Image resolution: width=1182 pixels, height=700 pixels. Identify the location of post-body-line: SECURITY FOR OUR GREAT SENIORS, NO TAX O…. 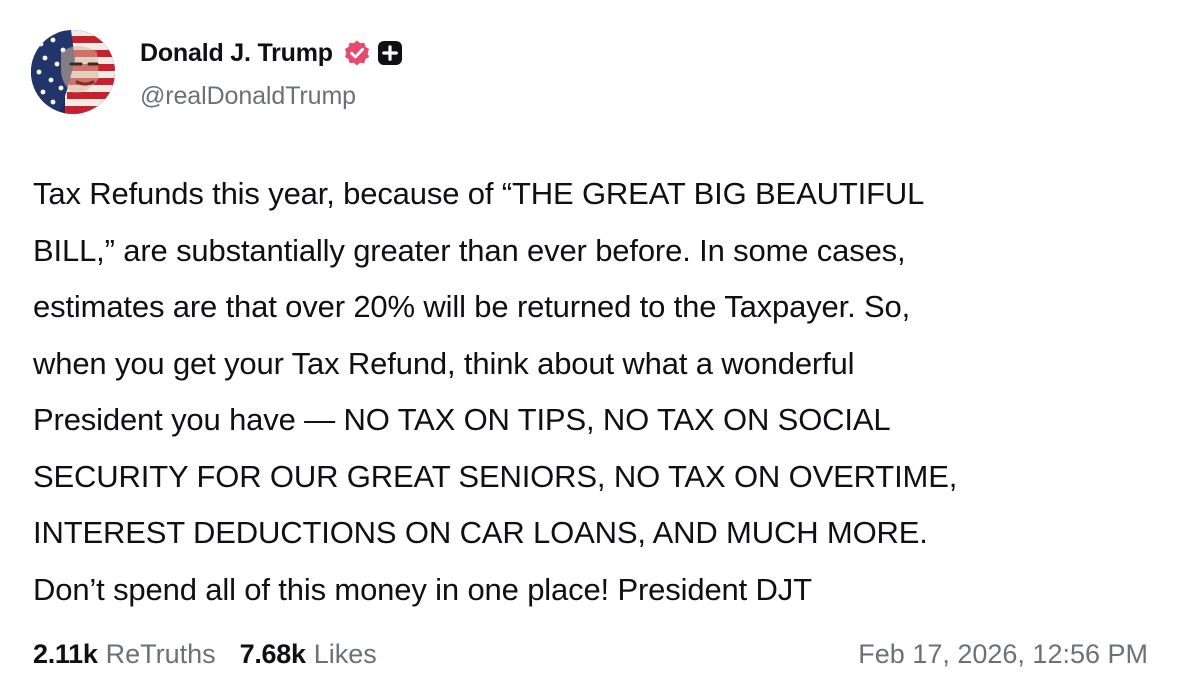
(495, 476).